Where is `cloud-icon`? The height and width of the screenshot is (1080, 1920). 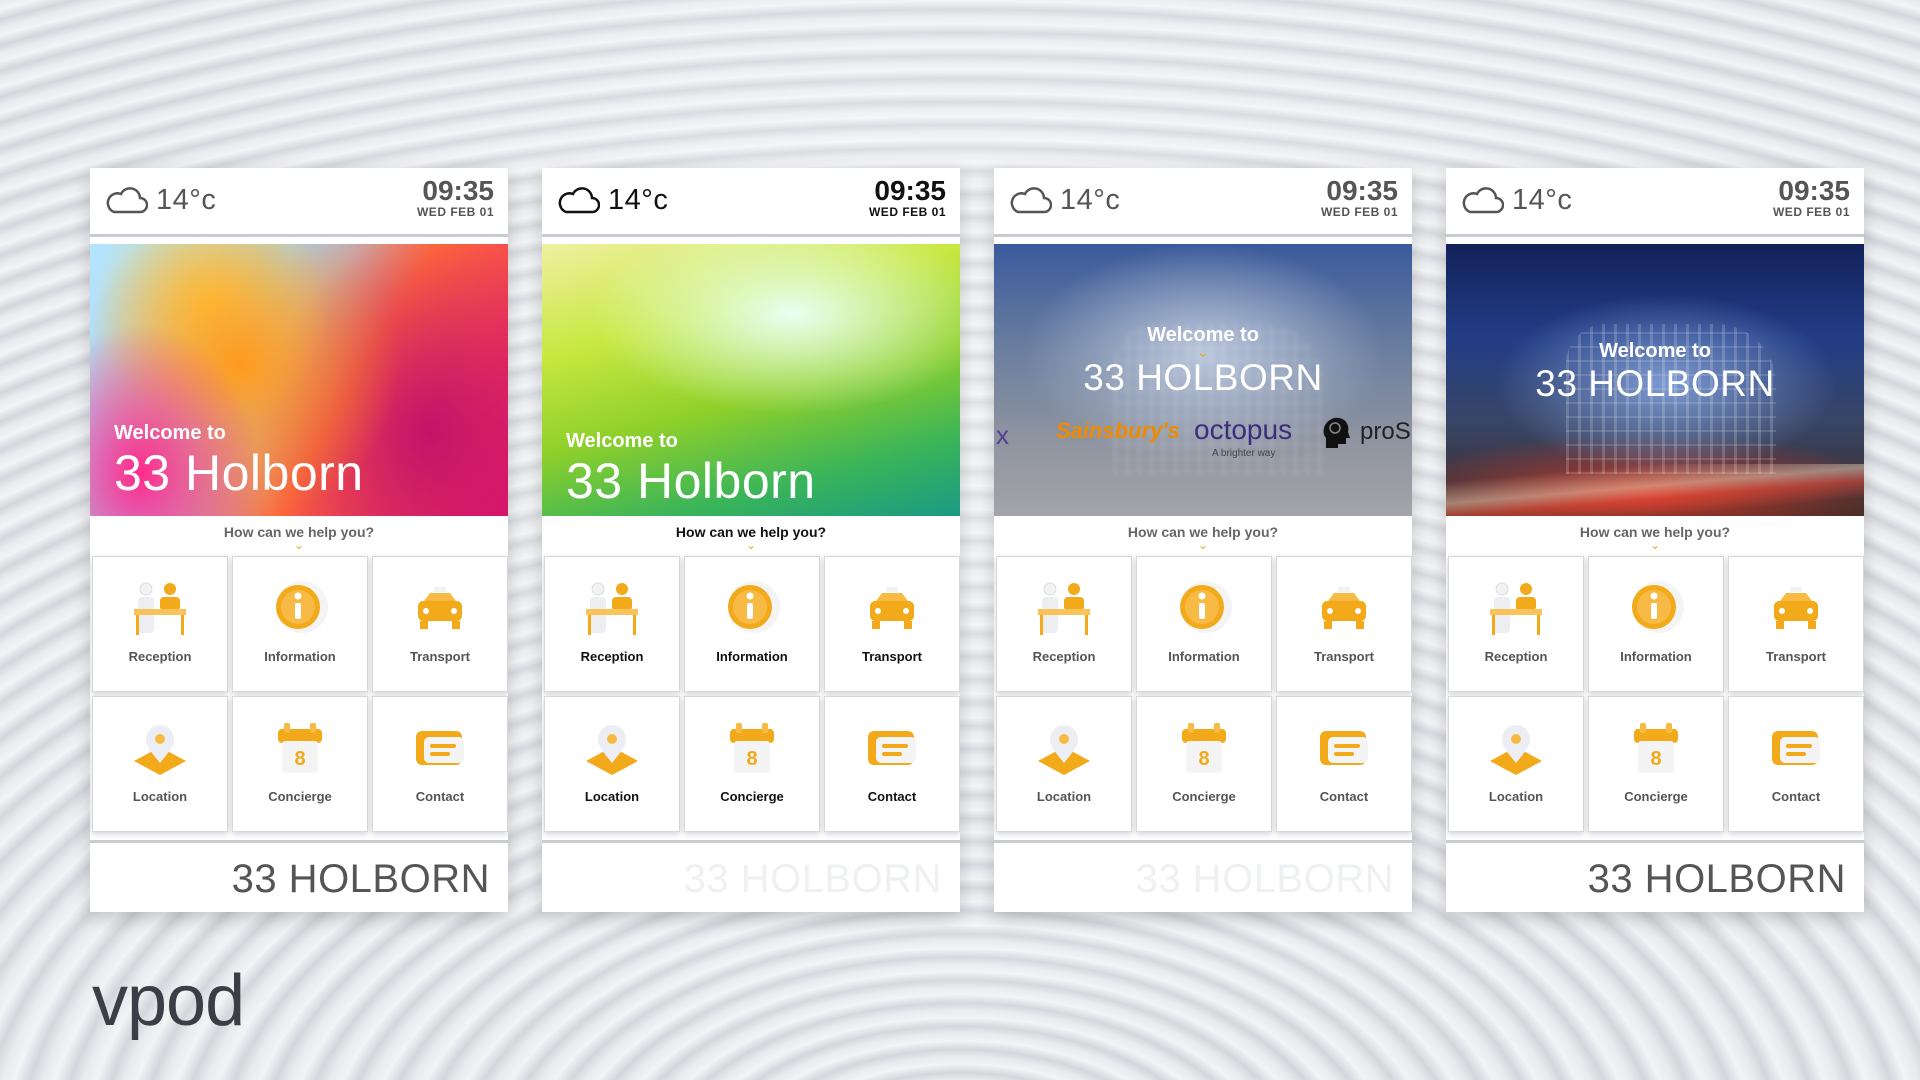
cloud-icon is located at coordinates (579, 200).